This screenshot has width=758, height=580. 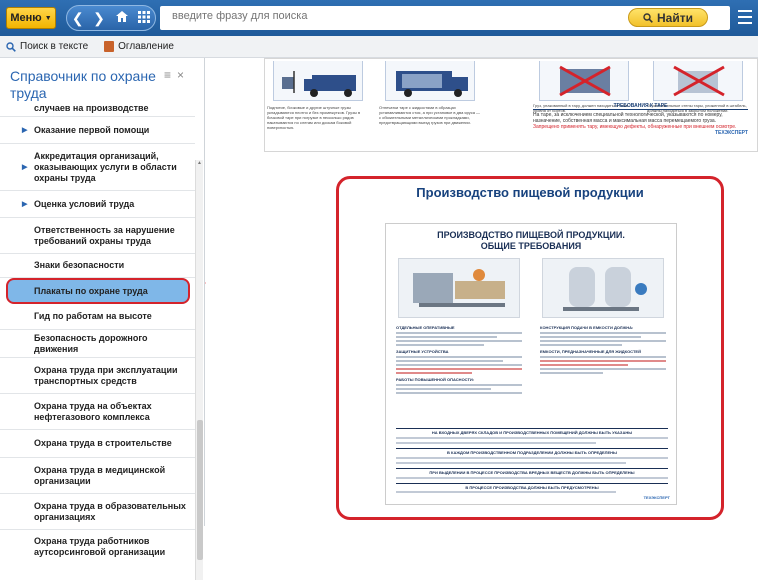 I want to click on search-in-text-button: Поиск в тексте, so click(x=47, y=46).